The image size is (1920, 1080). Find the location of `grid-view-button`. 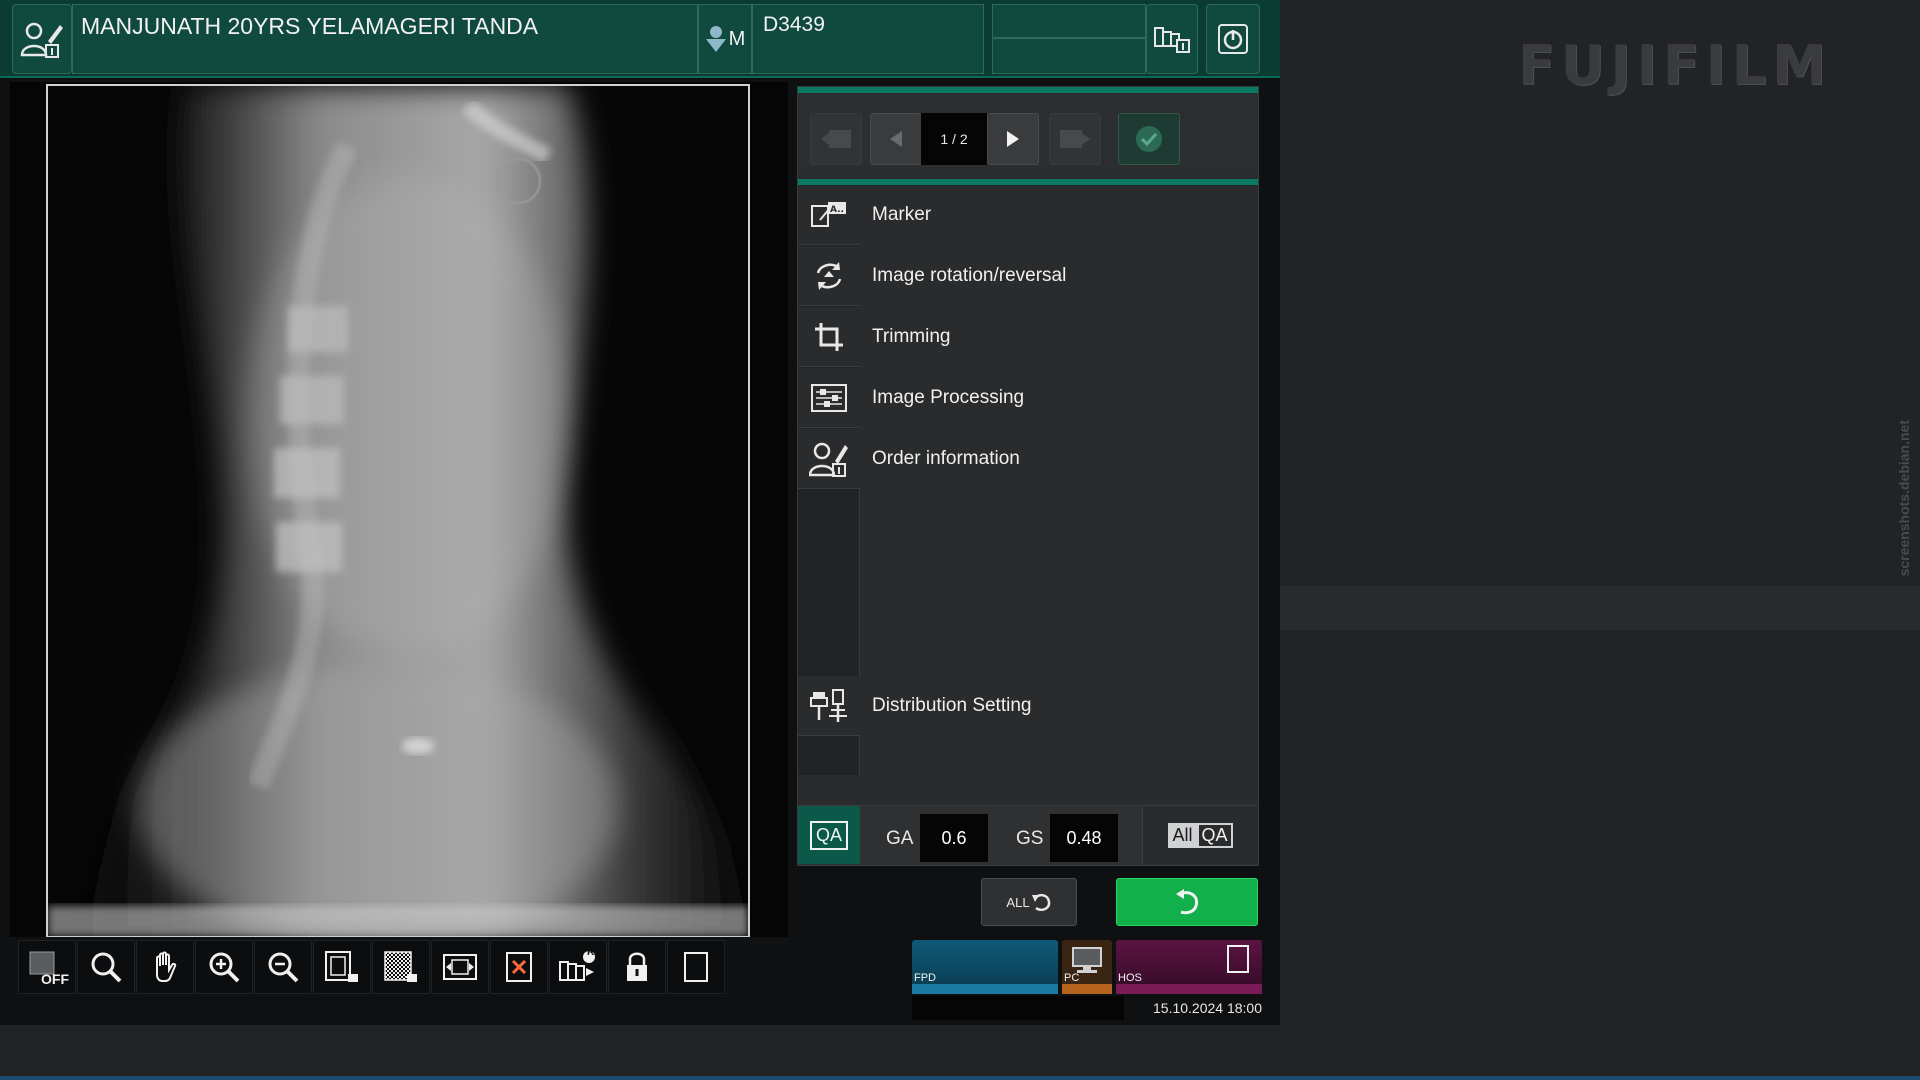

grid-view-button is located at coordinates (401, 967).